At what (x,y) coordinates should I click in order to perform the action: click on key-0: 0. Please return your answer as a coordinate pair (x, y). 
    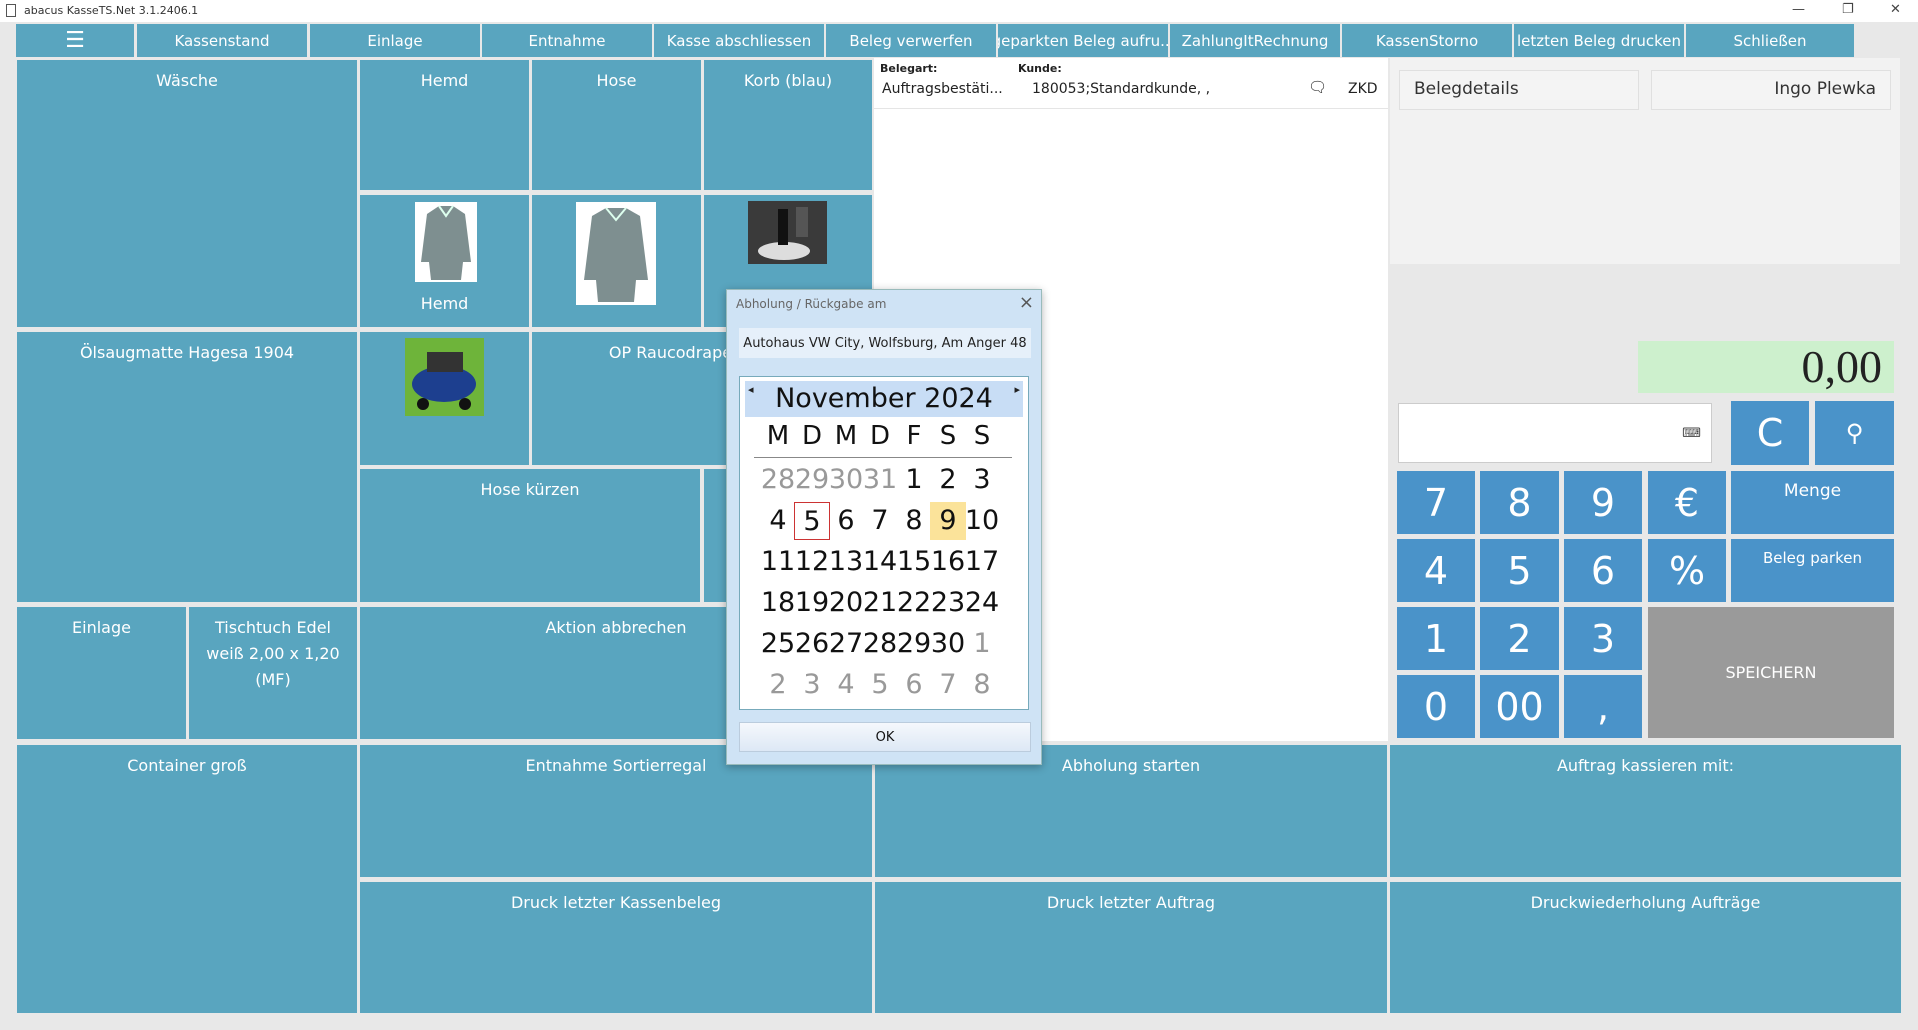
    Looking at the image, I should click on (1436, 706).